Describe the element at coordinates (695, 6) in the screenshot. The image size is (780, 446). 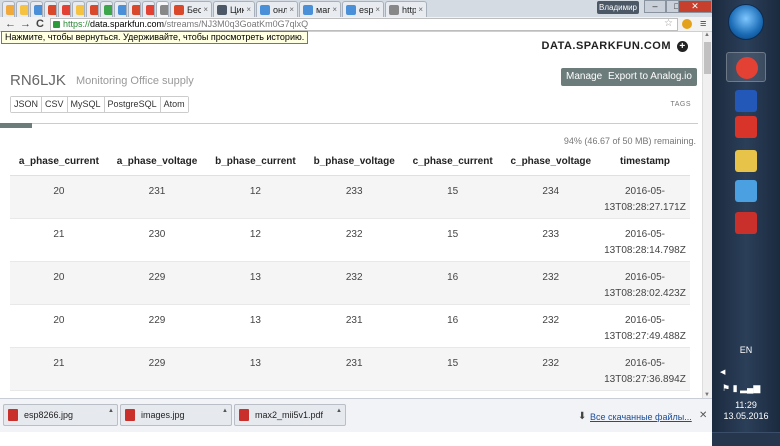
I see `window-close-button: ✕` at that location.